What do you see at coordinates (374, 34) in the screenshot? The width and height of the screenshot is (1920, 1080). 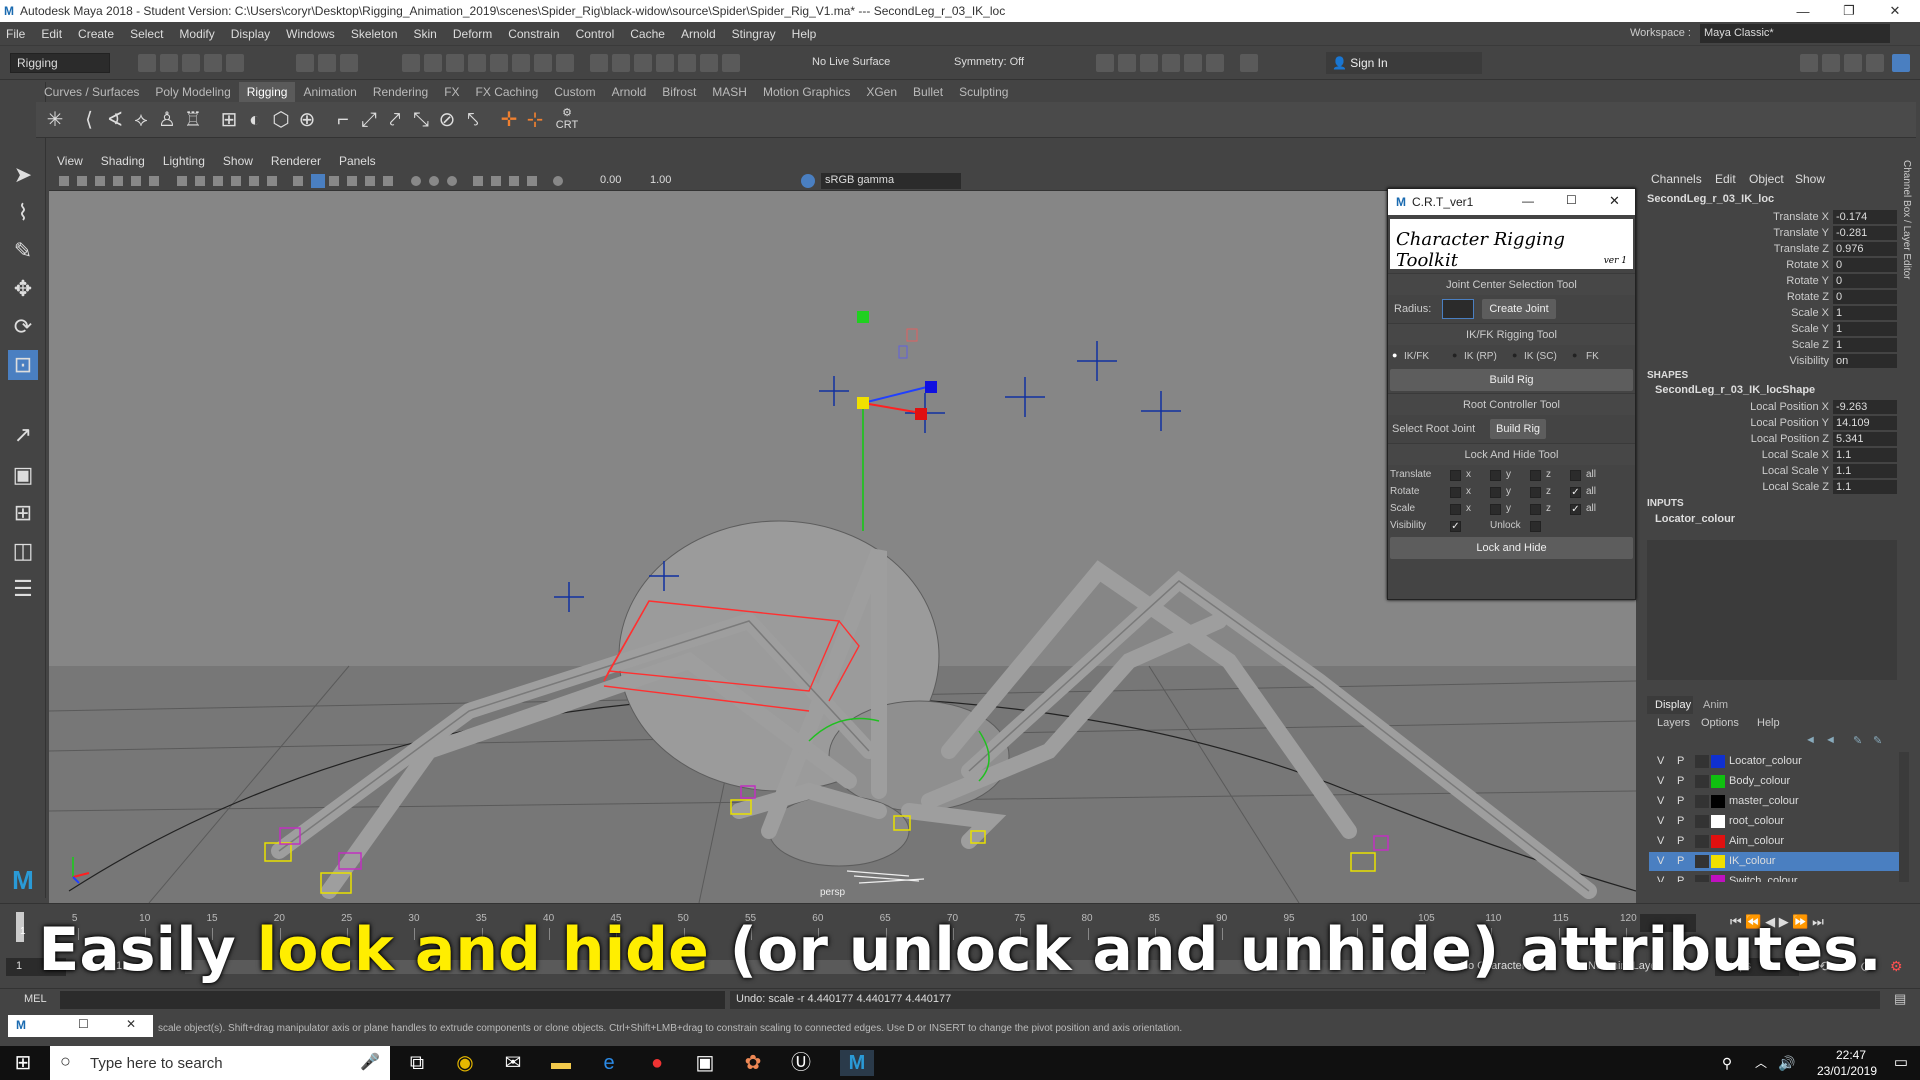 I see `menu-skeleton: Skeleton` at bounding box center [374, 34].